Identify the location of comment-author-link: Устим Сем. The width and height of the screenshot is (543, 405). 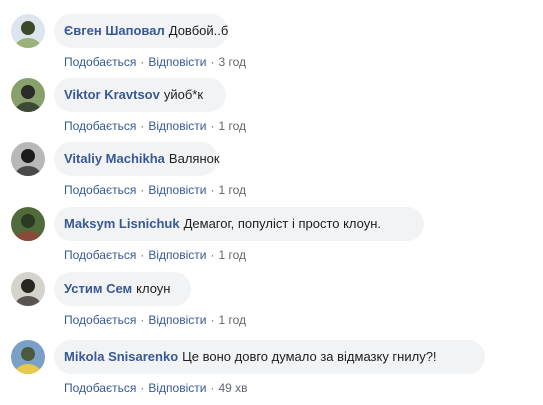
(98, 289).